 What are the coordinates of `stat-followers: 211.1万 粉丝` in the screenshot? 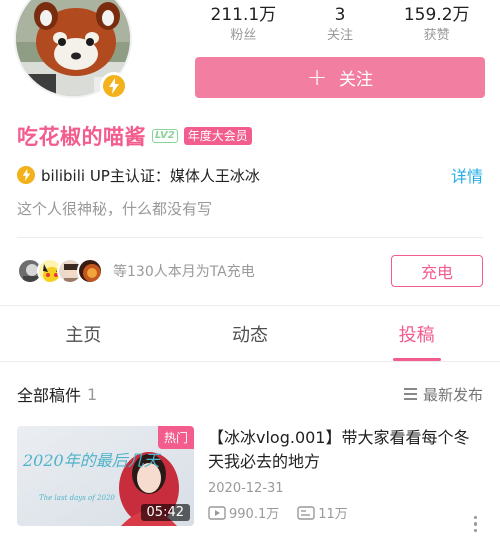 It's located at (243, 24).